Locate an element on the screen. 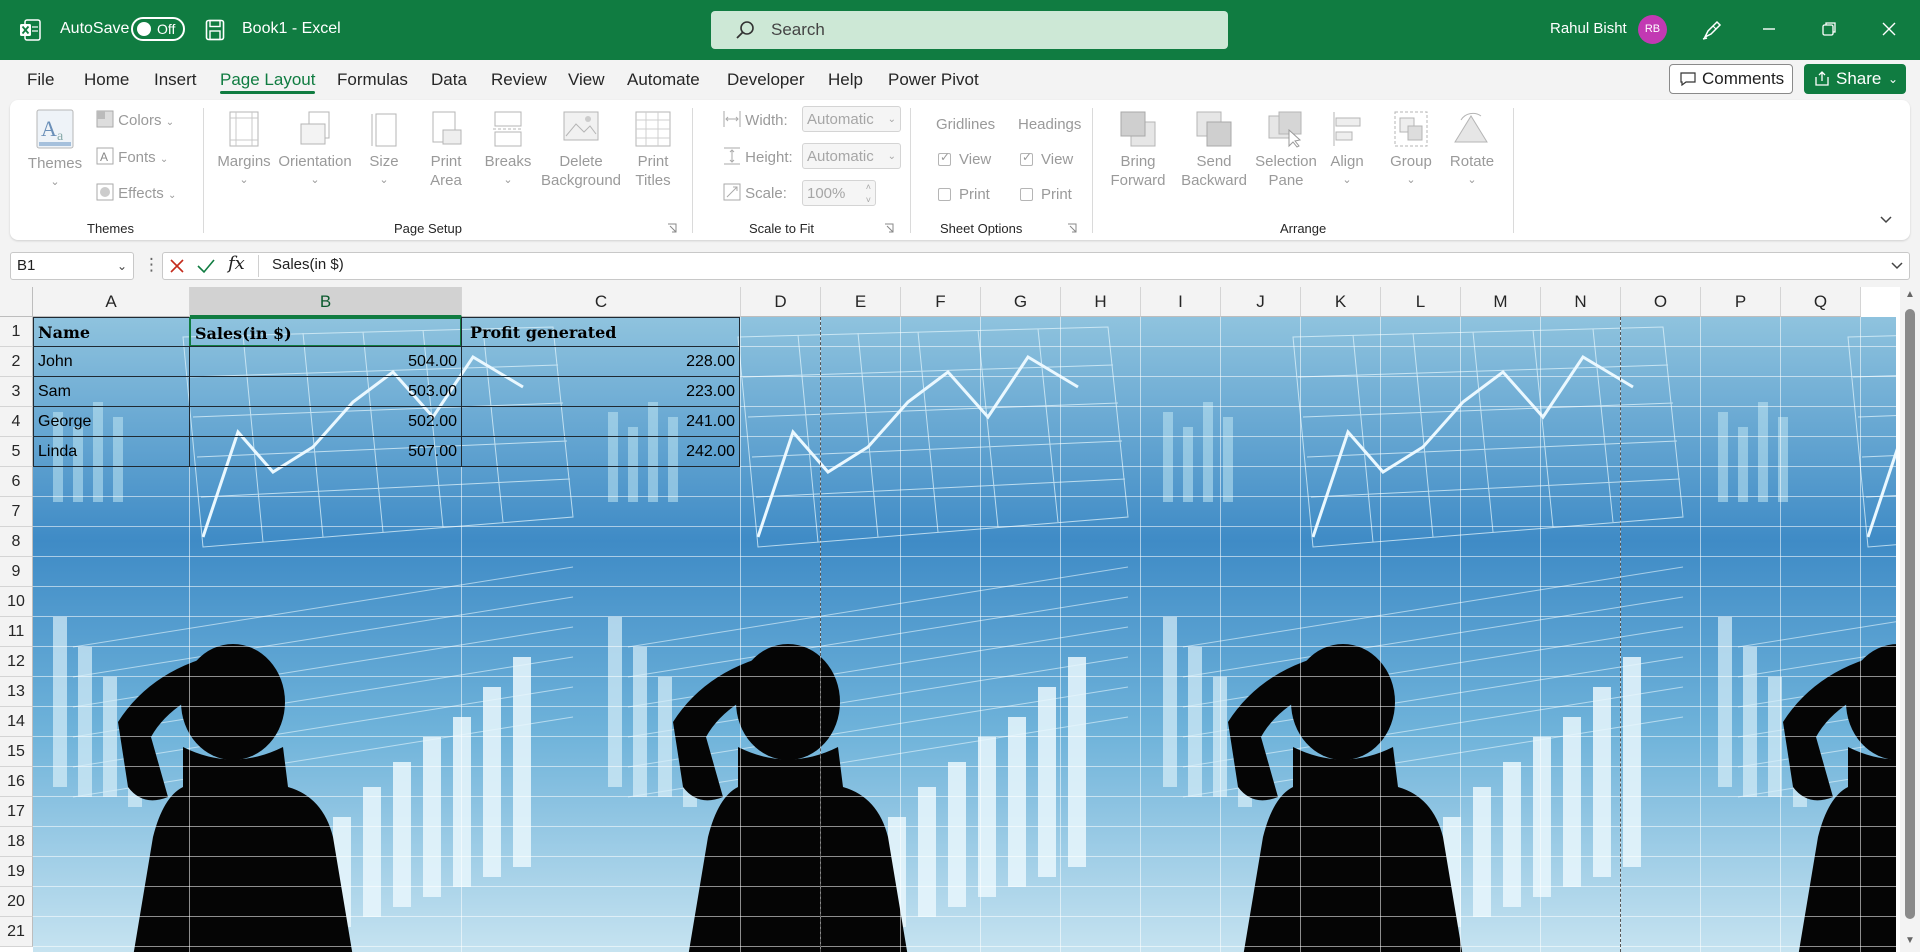  cell-a5: Linda is located at coordinates (111, 451).